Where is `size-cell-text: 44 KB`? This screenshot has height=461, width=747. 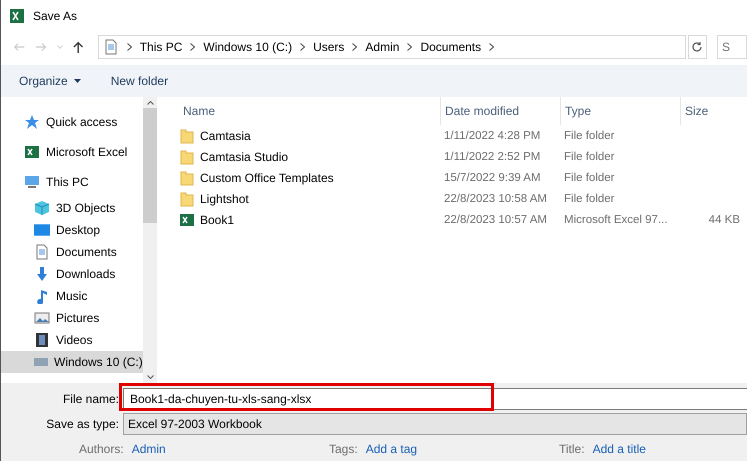 size-cell-text: 44 KB is located at coordinates (724, 220).